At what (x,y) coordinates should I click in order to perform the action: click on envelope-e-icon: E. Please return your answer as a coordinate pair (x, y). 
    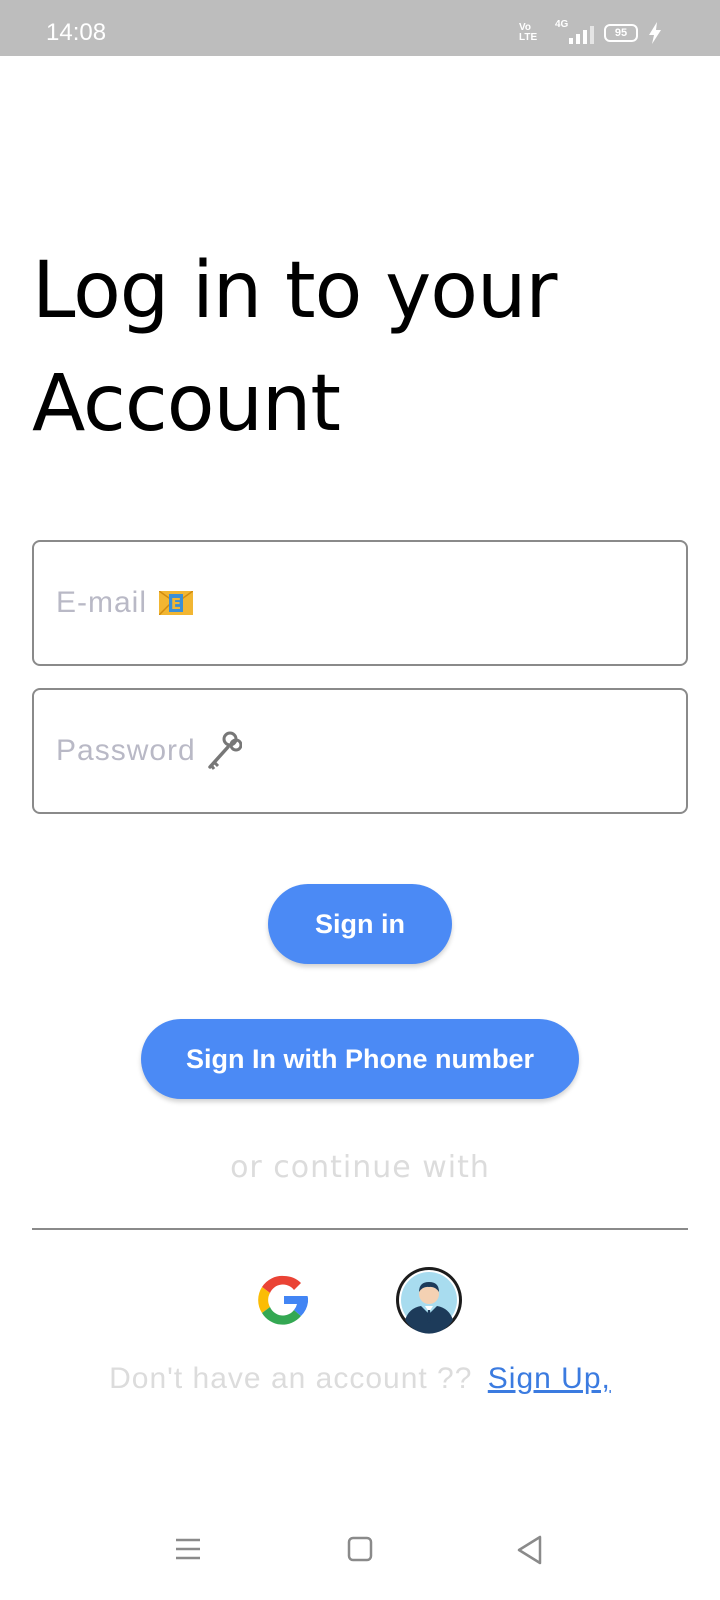
    Looking at the image, I should click on (176, 603).